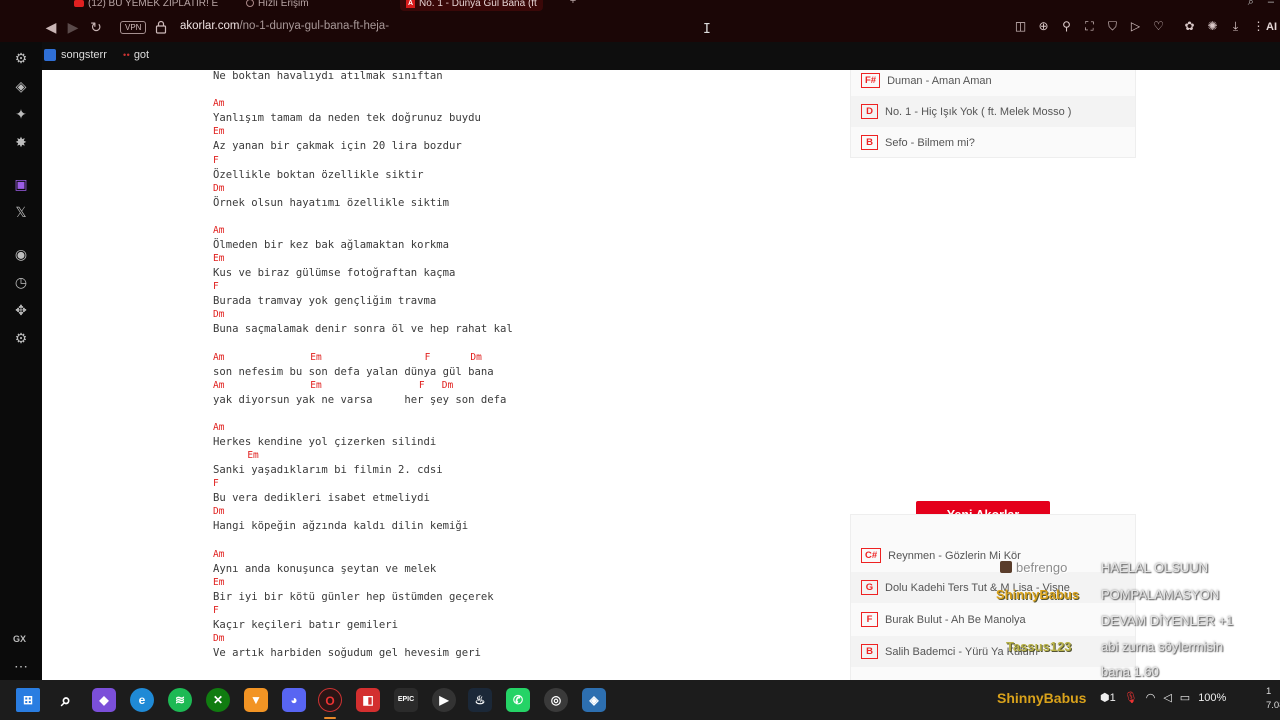 The image size is (1280, 720). I want to click on bookmarks-bar: songsterr • • got, so click(640, 56).